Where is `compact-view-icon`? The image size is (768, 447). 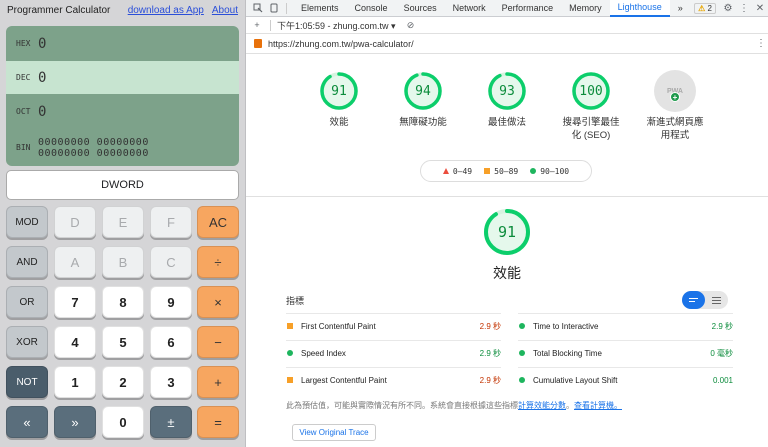 compact-view-icon is located at coordinates (693, 300).